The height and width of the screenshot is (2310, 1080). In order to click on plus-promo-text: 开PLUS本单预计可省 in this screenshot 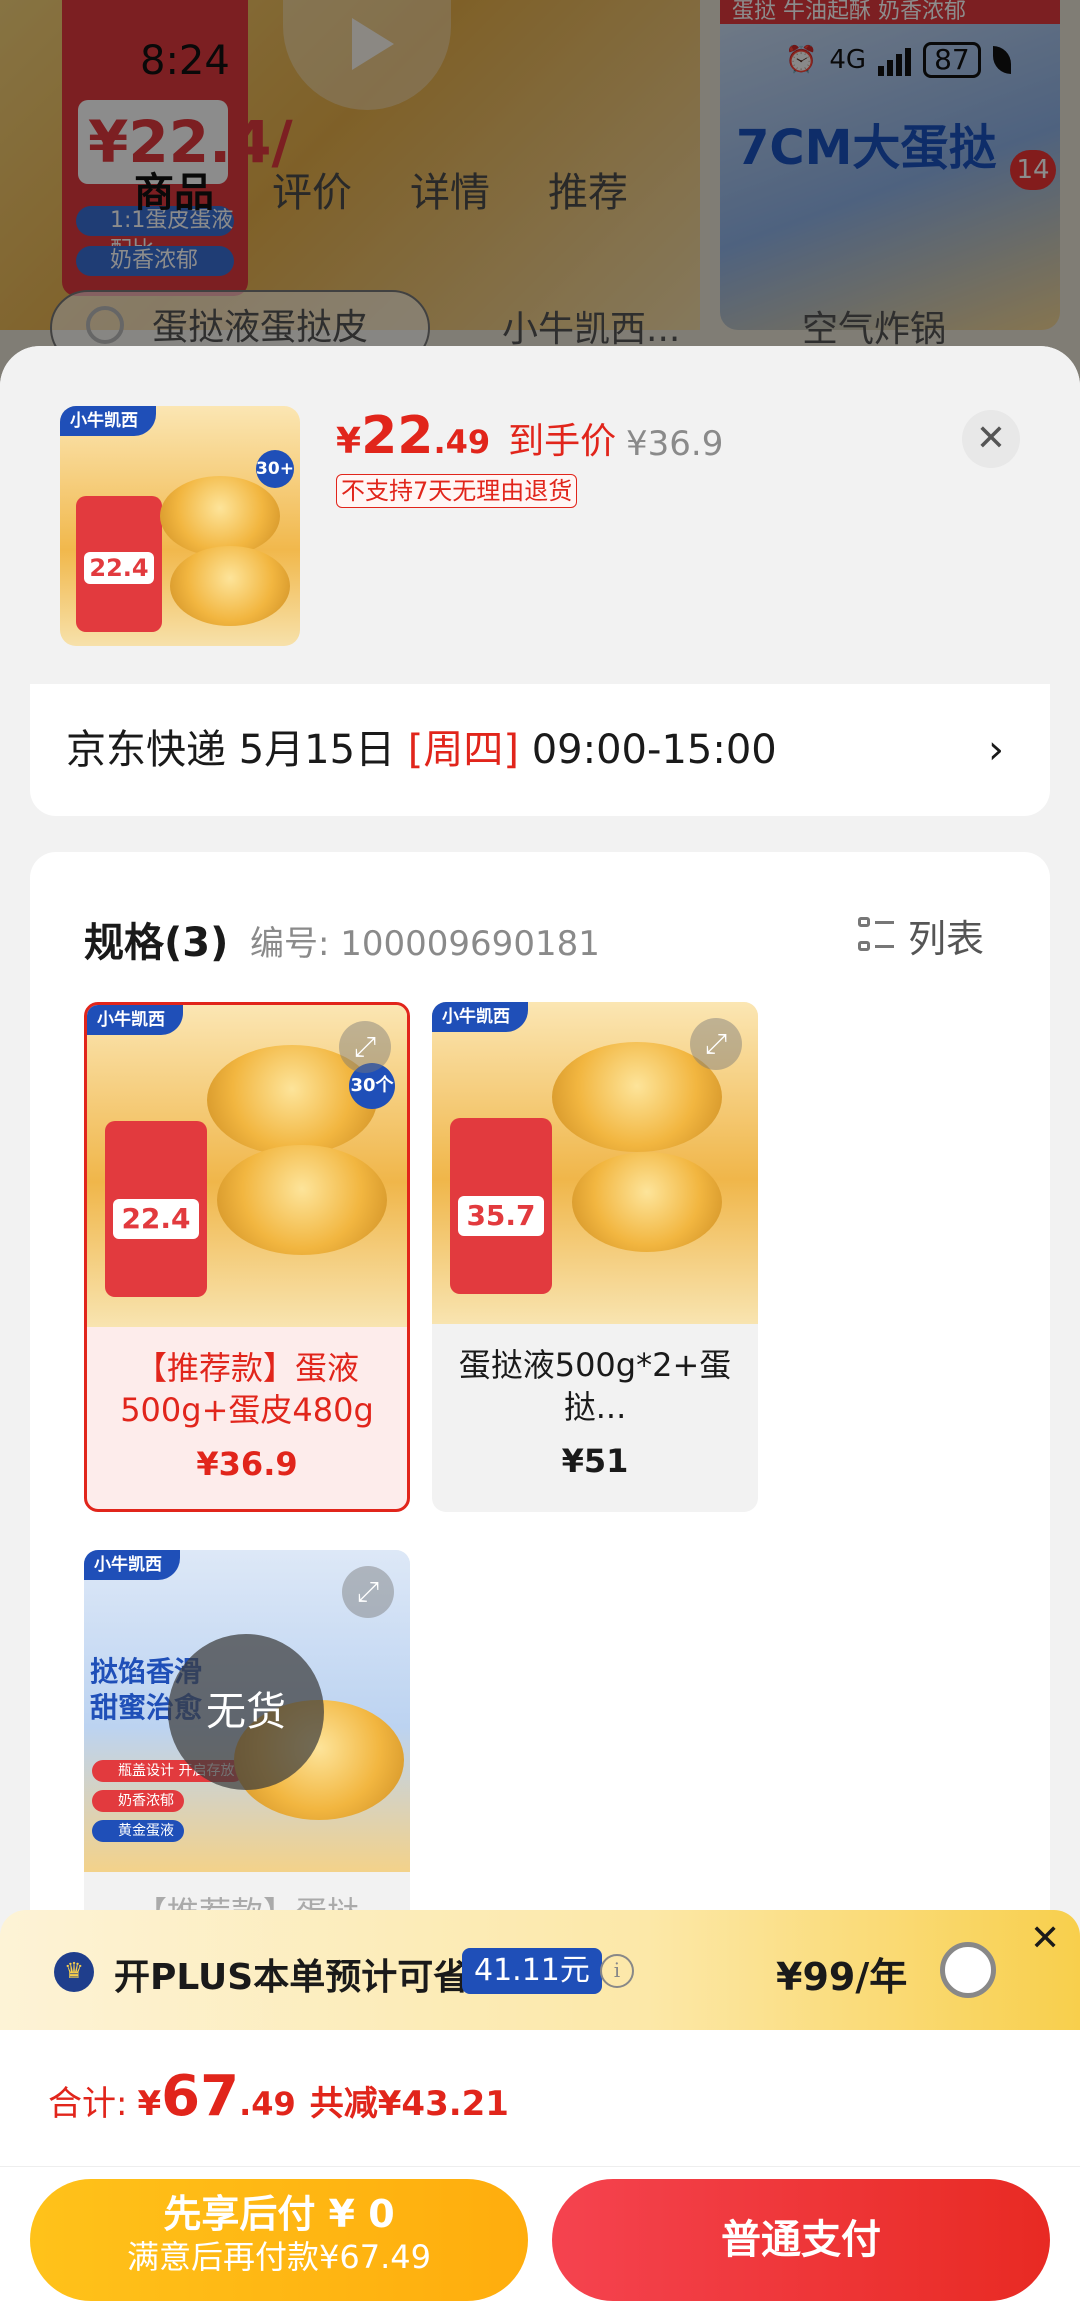, I will do `click(292, 1977)`.